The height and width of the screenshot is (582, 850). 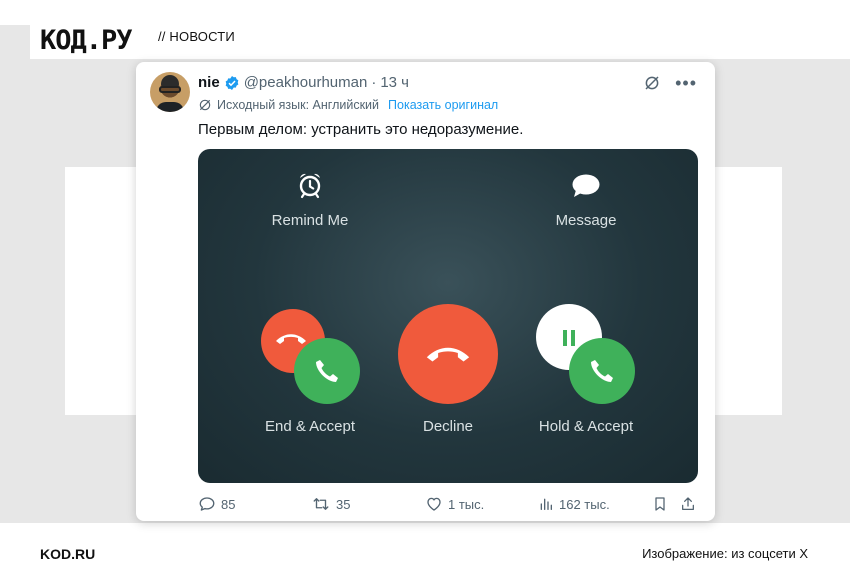 What do you see at coordinates (228, 504) in the screenshot?
I see `reply-count: 85` at bounding box center [228, 504].